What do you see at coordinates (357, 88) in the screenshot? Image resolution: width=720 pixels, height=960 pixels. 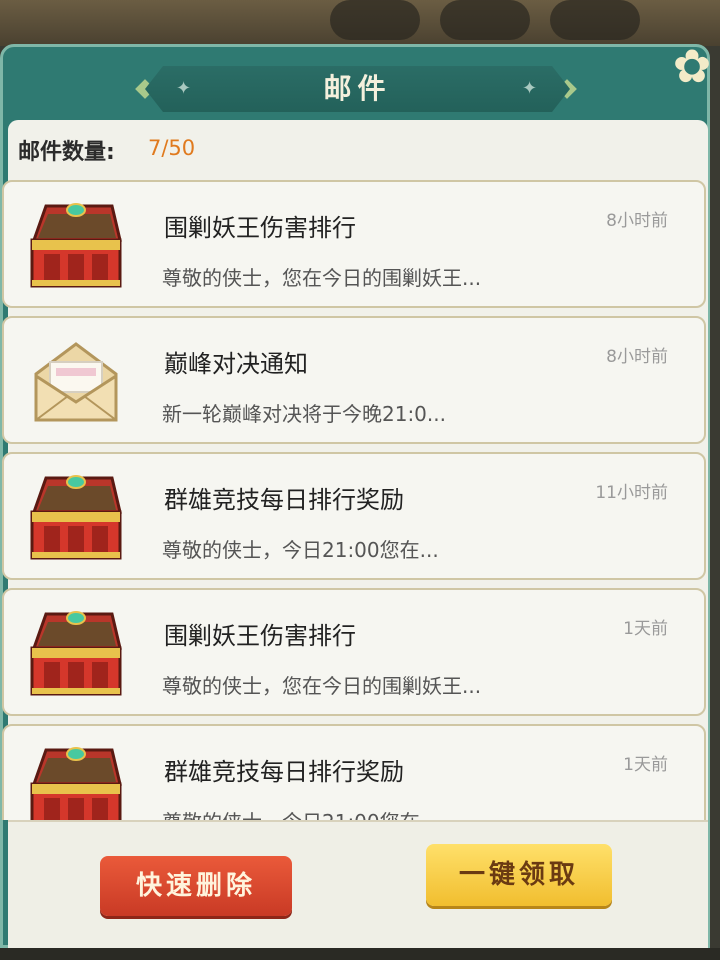 I see `page-title: 邮件` at bounding box center [357, 88].